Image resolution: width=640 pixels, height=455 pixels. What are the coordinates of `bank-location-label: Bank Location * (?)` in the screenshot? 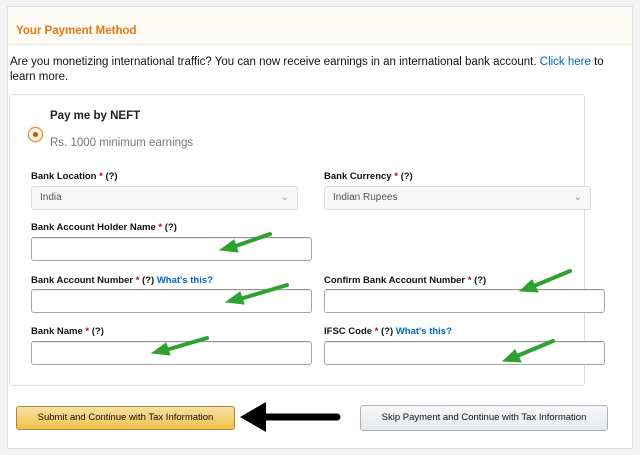 It's located at (74, 176).